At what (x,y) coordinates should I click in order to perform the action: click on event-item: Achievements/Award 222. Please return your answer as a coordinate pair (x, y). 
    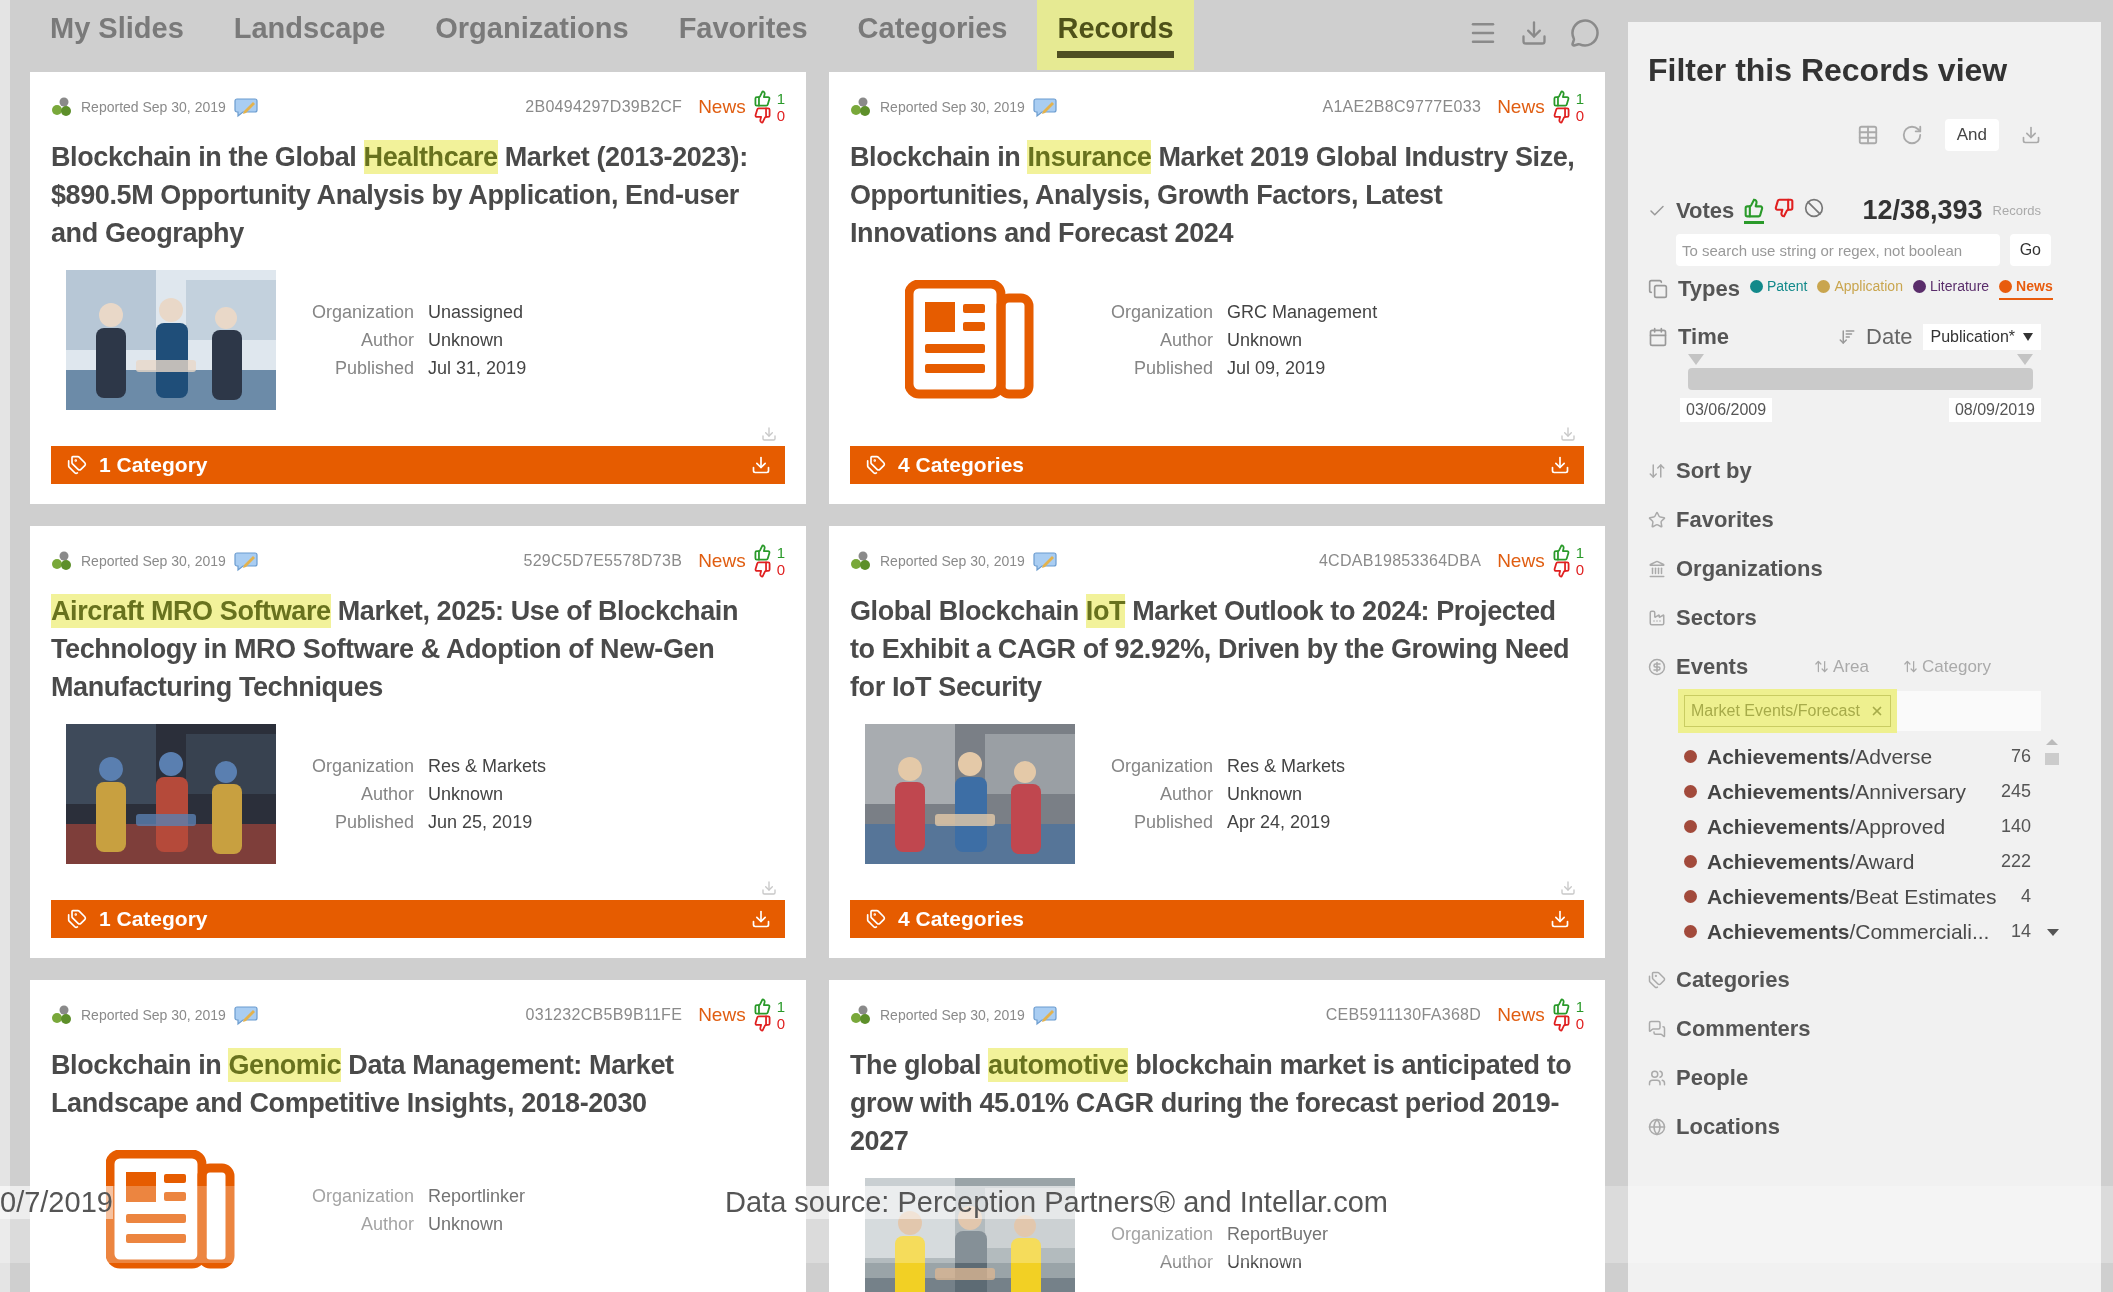
    Looking at the image, I should click on (1857, 861).